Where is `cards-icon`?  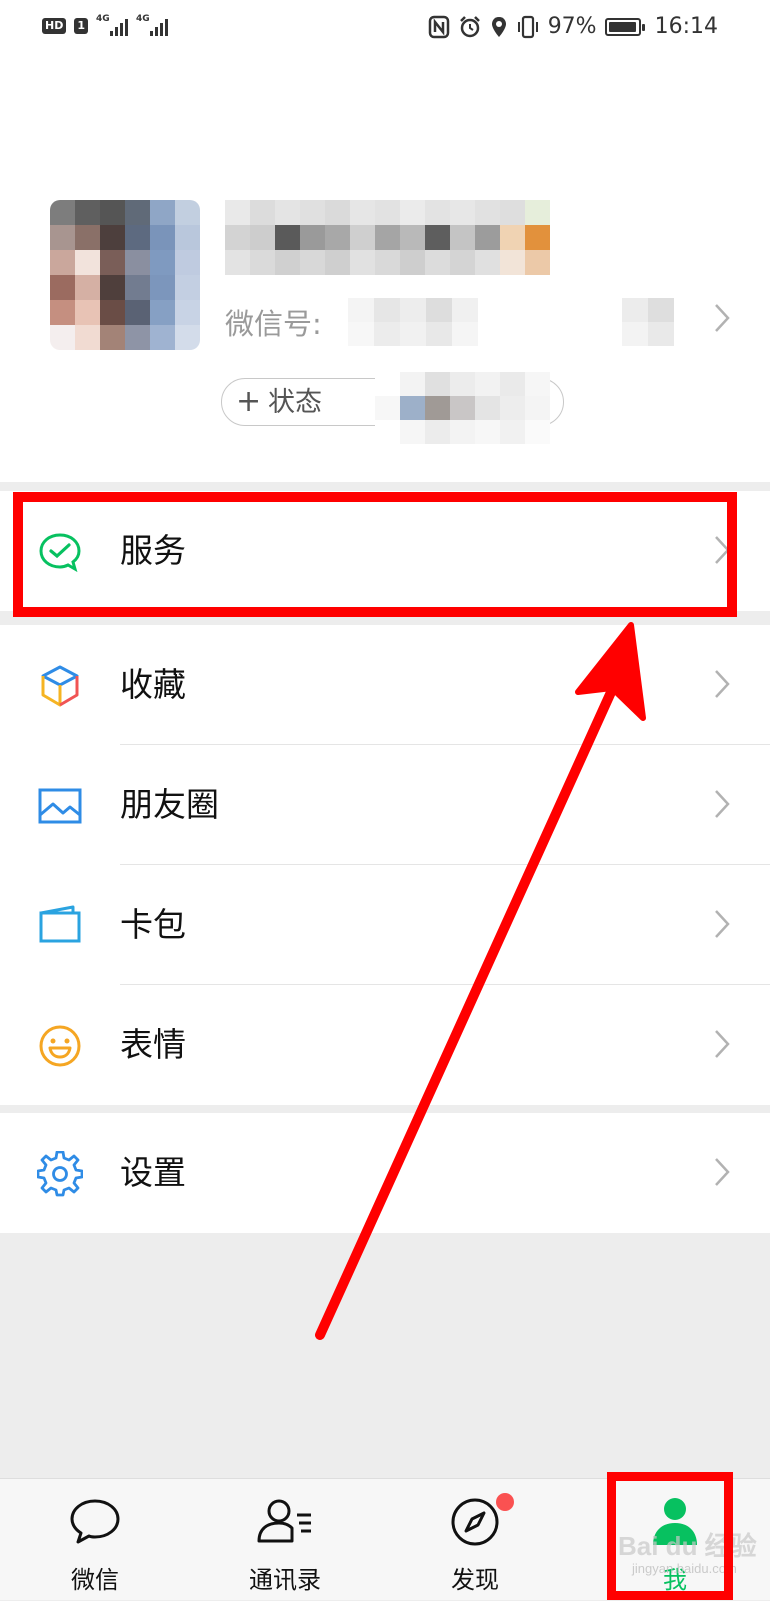 cards-icon is located at coordinates (60, 924).